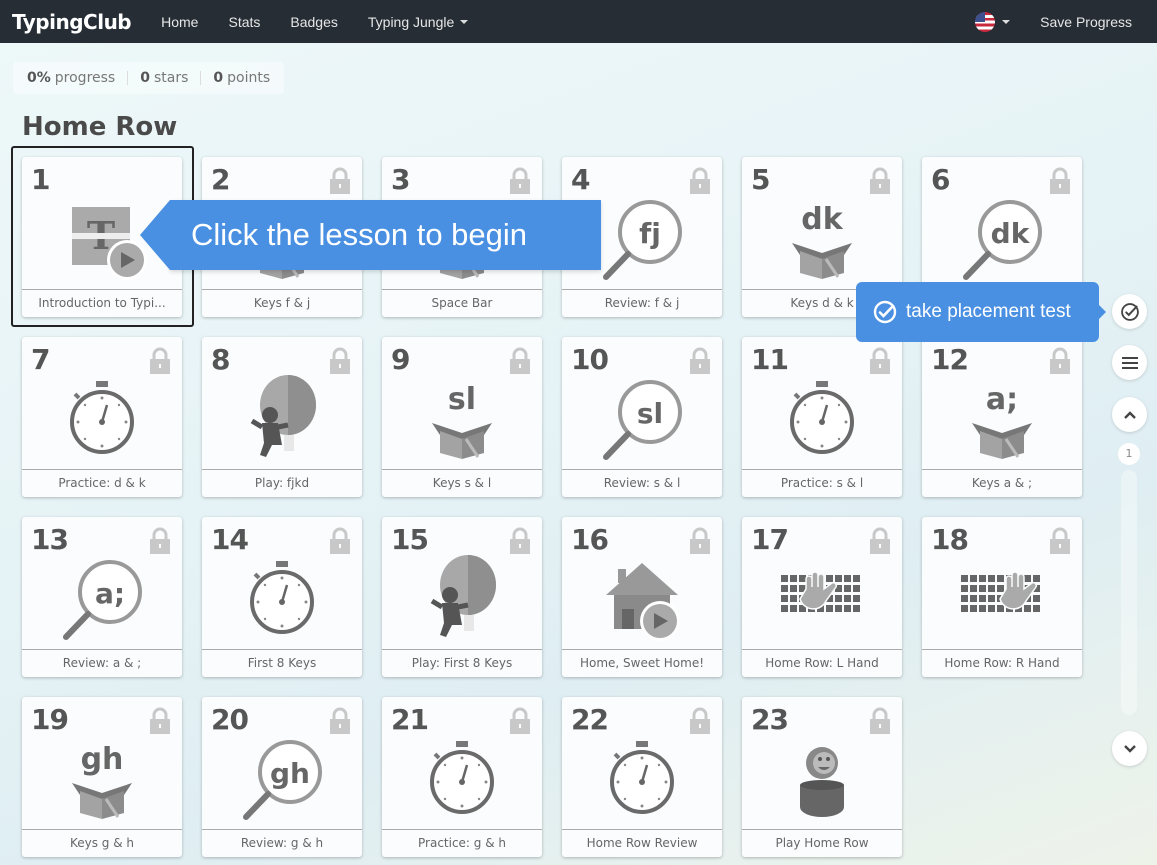 Image resolution: width=1157 pixels, height=865 pixels. What do you see at coordinates (642, 483) in the screenshot?
I see `lesson-label: Review: s & l` at bounding box center [642, 483].